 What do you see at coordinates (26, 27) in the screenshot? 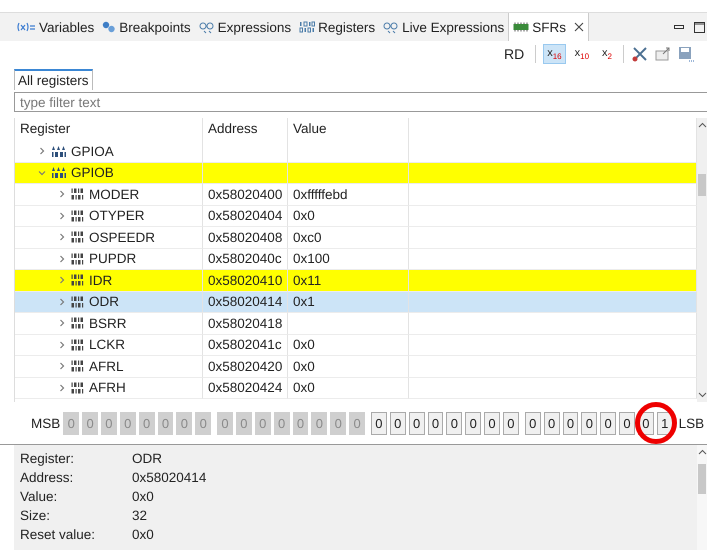
I see `variables-icon` at bounding box center [26, 27].